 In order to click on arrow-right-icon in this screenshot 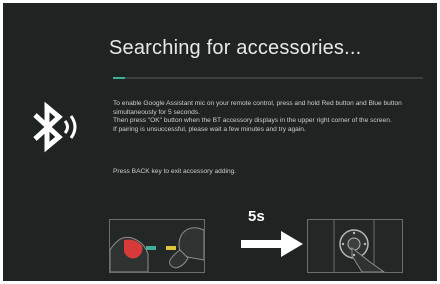, I will do `click(272, 244)`.